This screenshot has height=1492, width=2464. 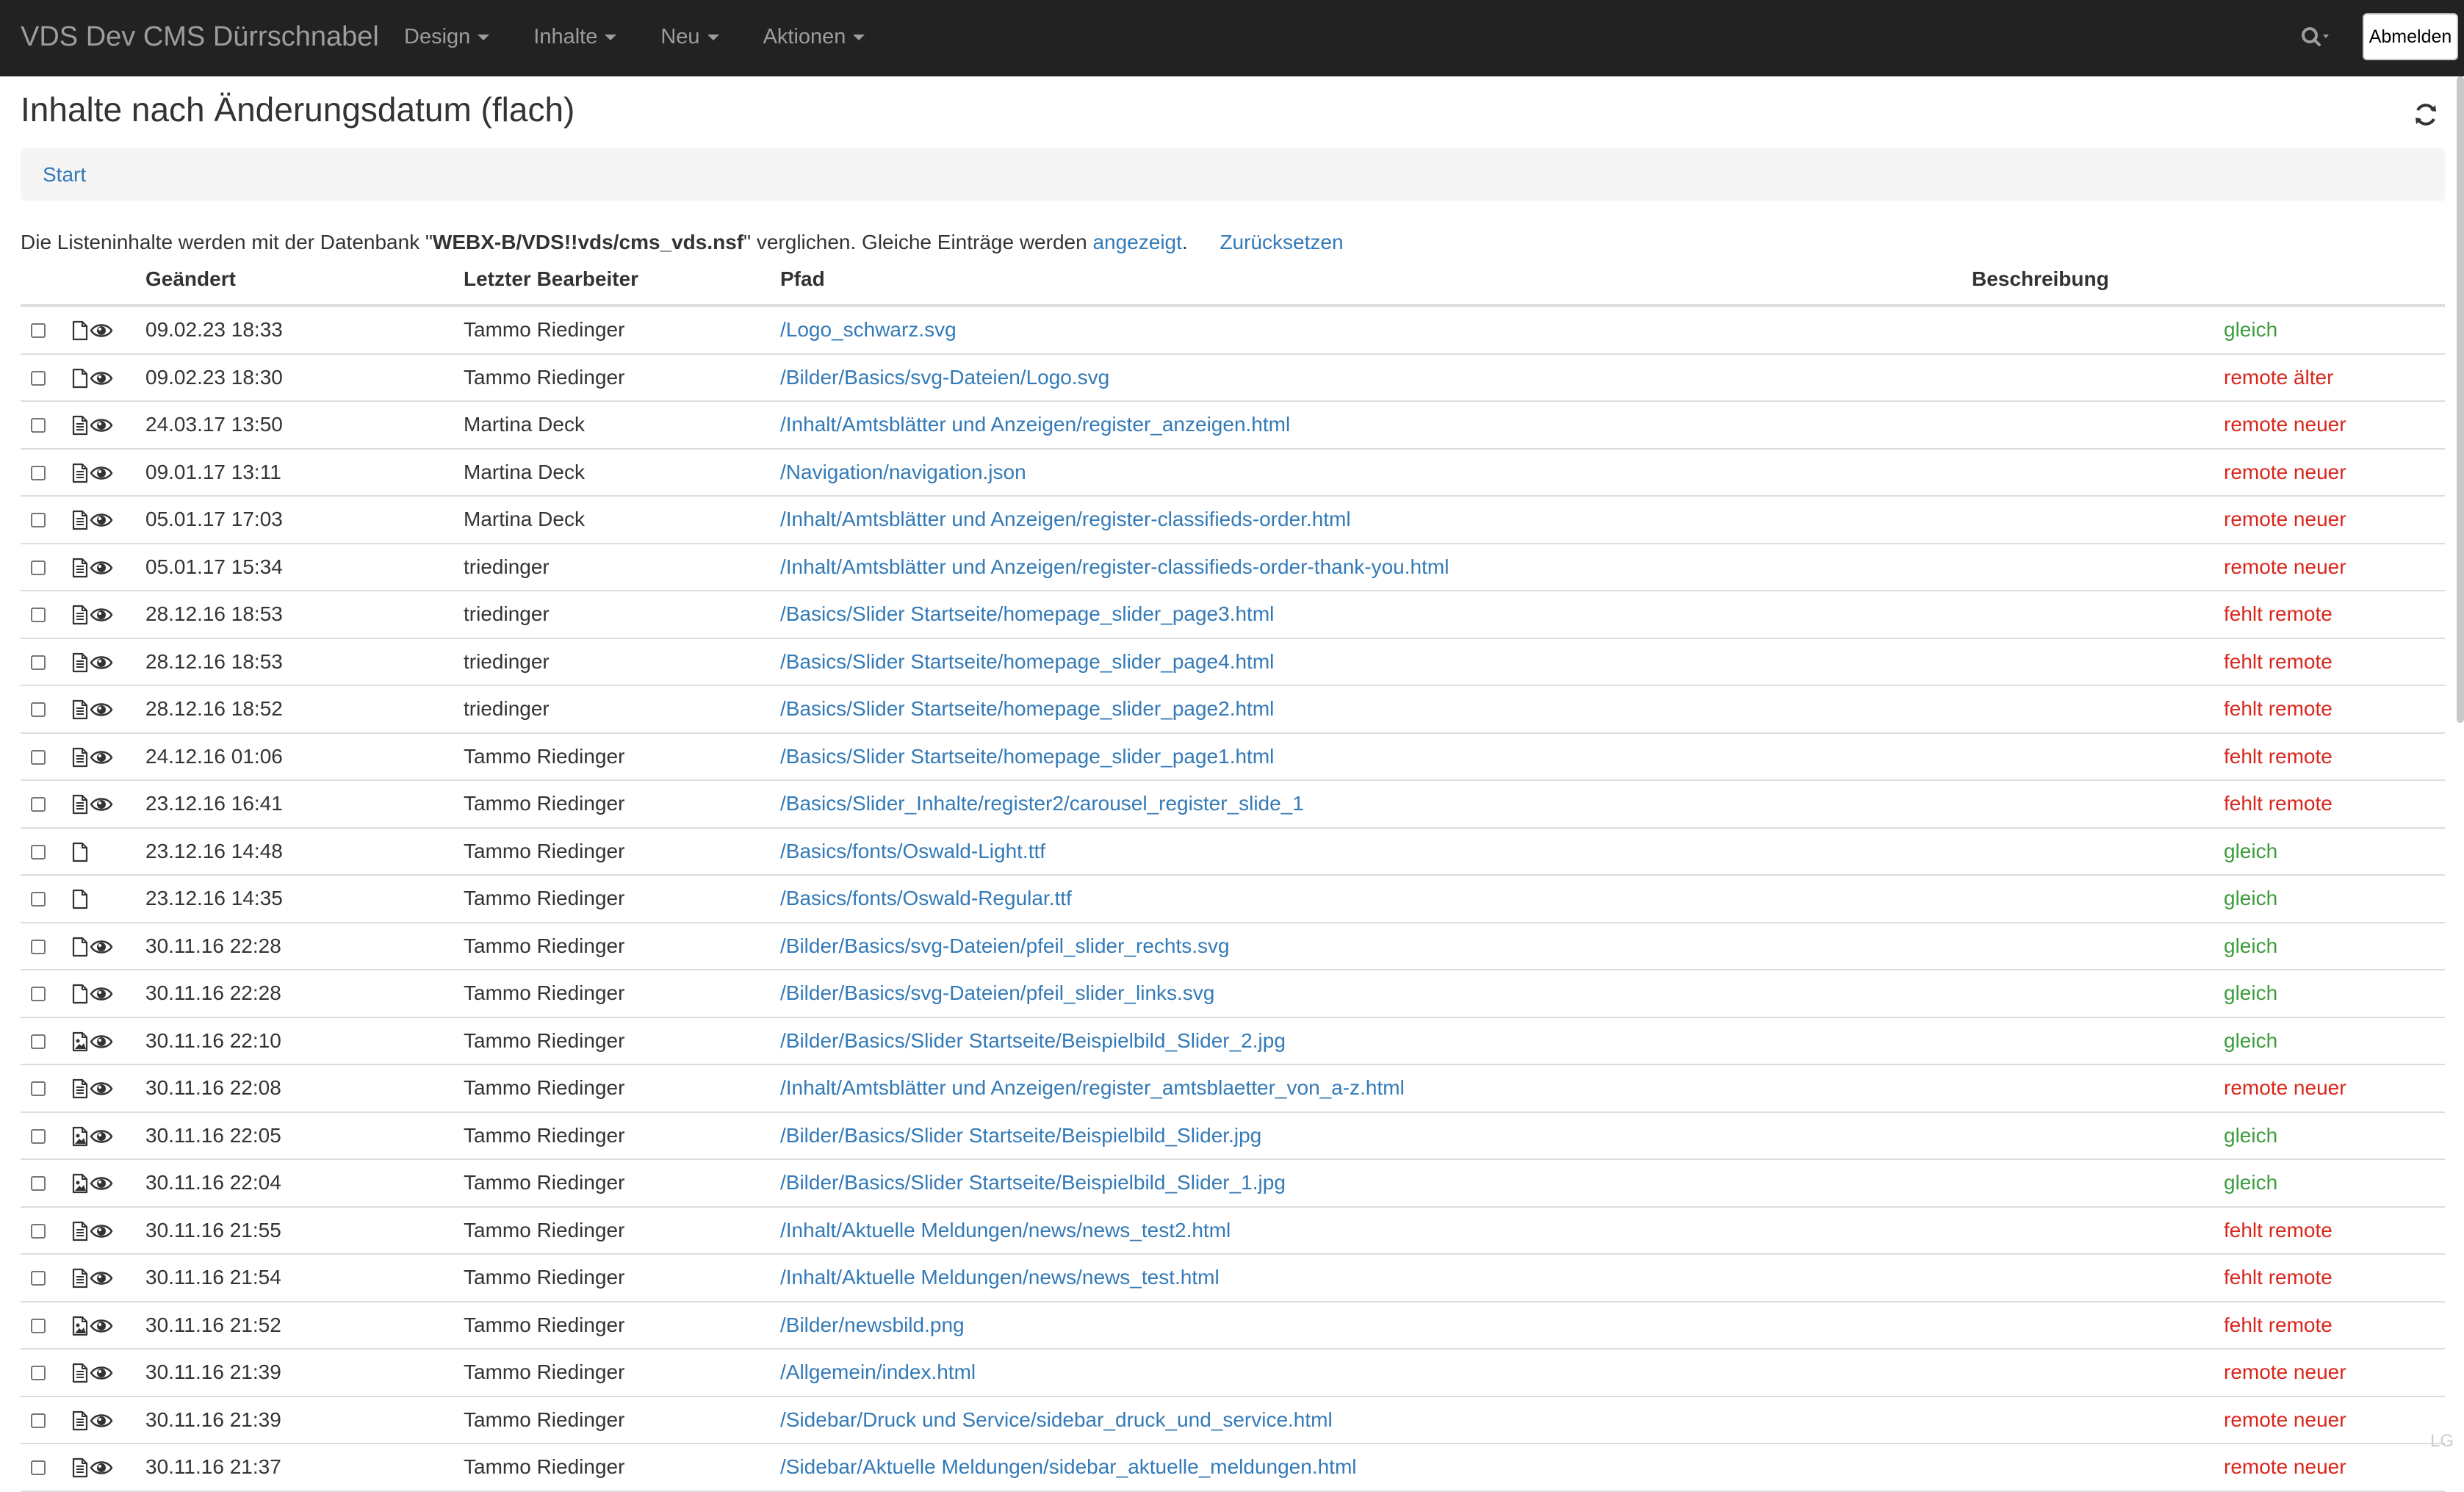 What do you see at coordinates (689, 36) in the screenshot?
I see `menu-neu: Neu` at bounding box center [689, 36].